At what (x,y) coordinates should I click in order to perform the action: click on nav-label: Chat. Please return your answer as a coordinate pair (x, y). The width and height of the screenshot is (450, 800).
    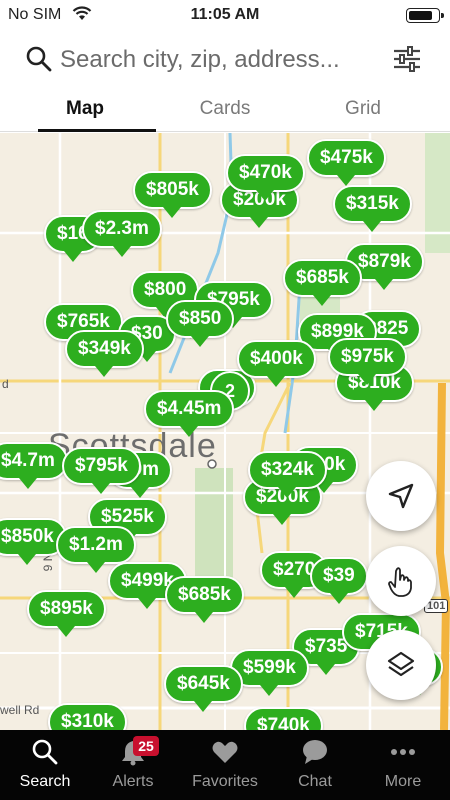
    Looking at the image, I should click on (315, 781).